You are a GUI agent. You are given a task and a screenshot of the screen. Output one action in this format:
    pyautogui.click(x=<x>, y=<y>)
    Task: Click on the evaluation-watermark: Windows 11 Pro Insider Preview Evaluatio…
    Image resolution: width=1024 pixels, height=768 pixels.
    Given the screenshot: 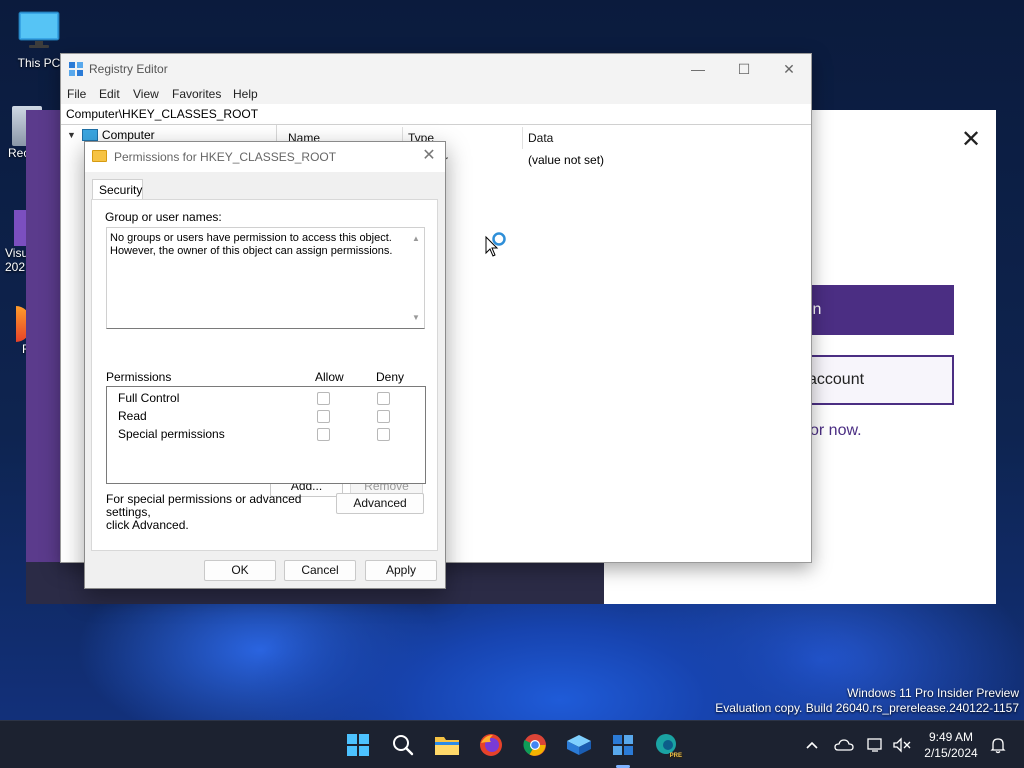 What is the action you would take?
    pyautogui.click(x=867, y=701)
    